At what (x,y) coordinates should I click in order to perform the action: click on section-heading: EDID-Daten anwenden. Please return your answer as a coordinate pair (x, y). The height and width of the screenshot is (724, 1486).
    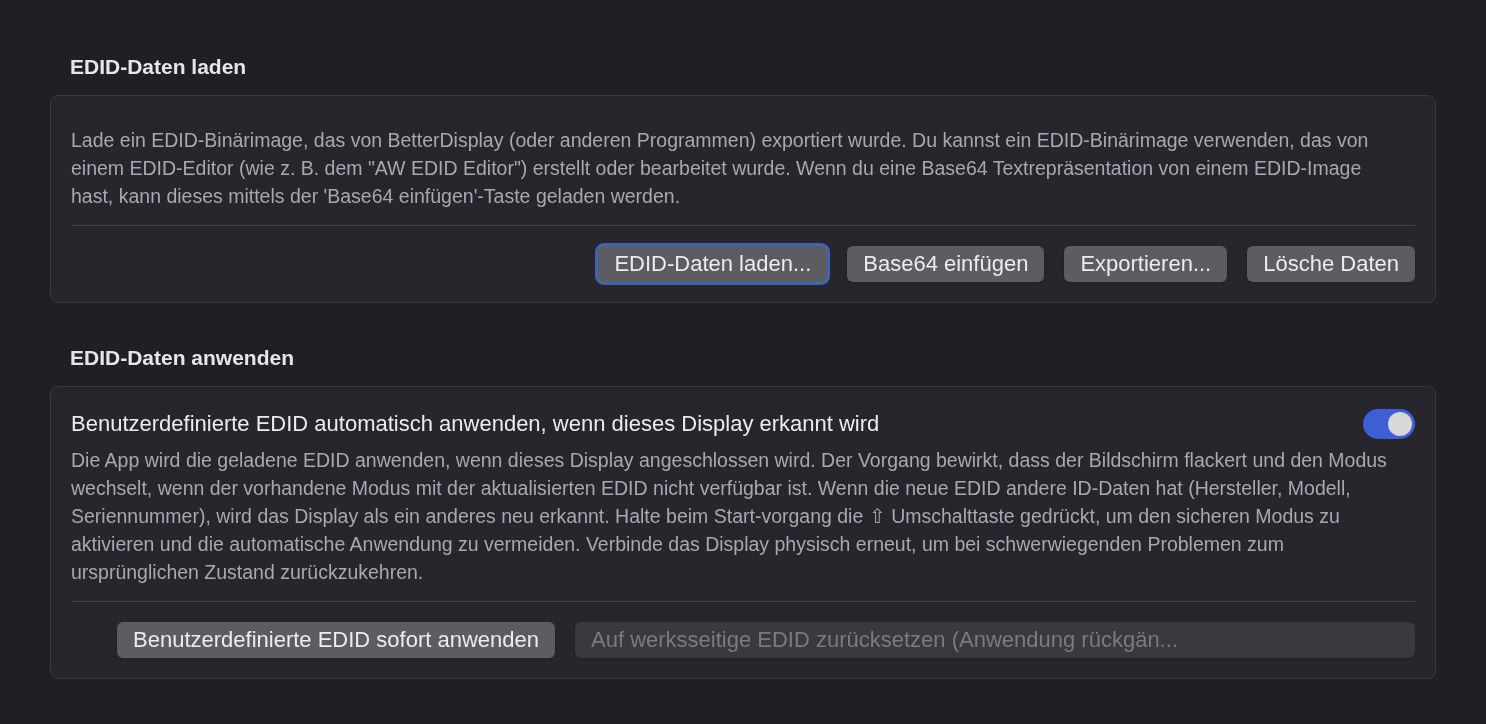
    Looking at the image, I should click on (182, 357).